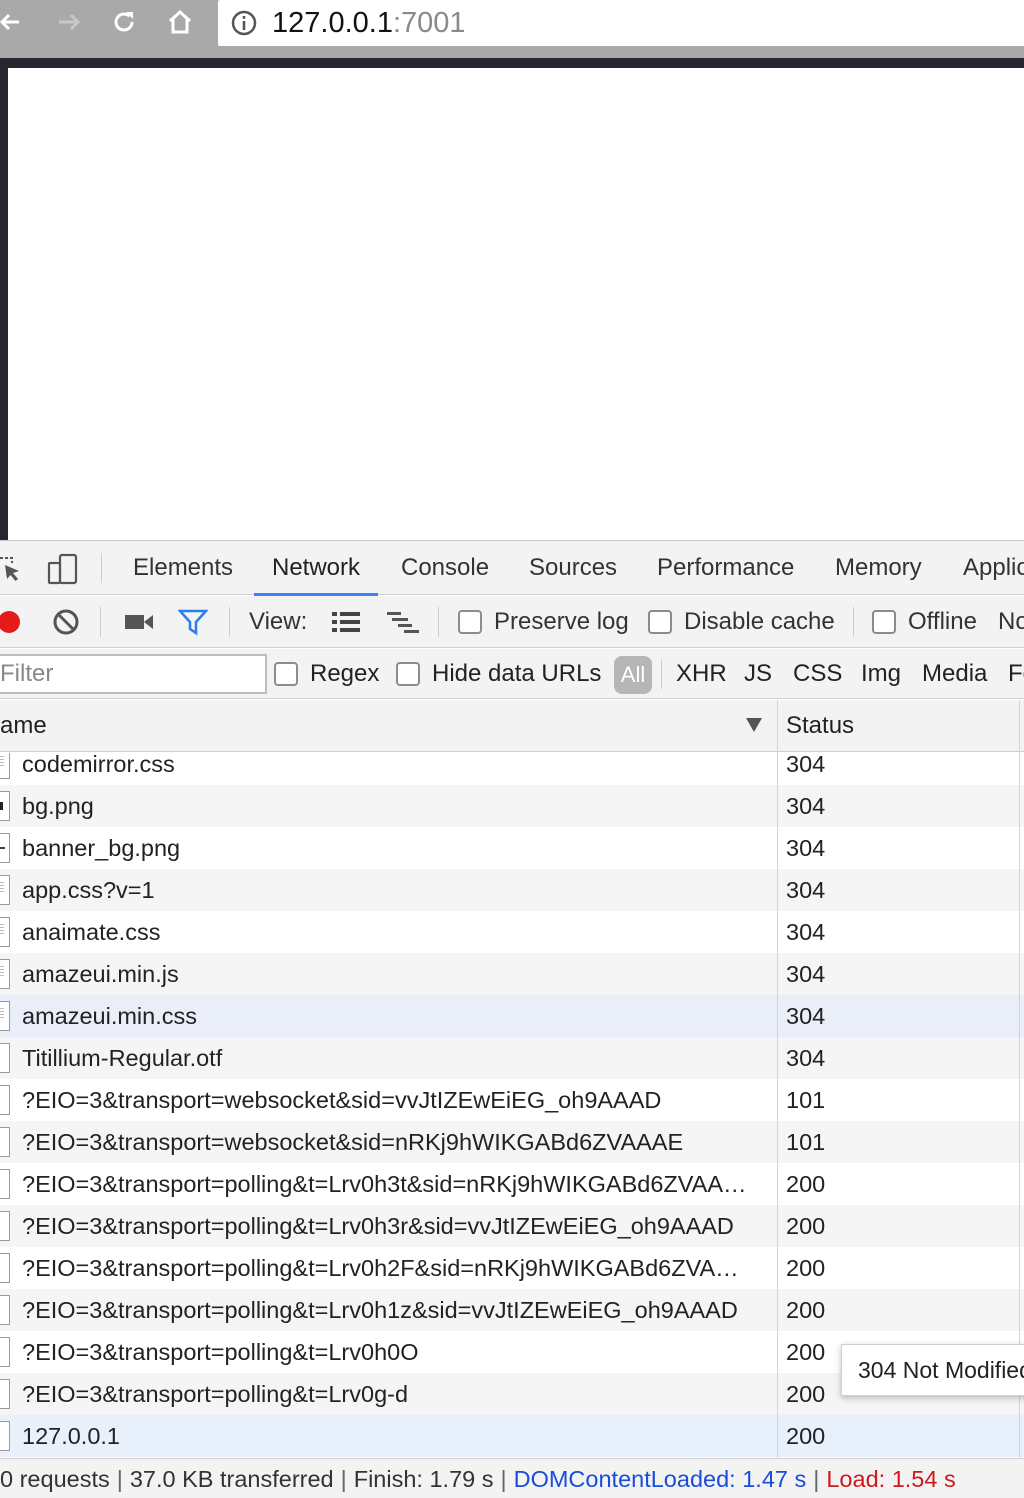 This screenshot has height=1498, width=1024. What do you see at coordinates (701, 674) in the screenshot?
I see `type-filter-xhr: XHR` at bounding box center [701, 674].